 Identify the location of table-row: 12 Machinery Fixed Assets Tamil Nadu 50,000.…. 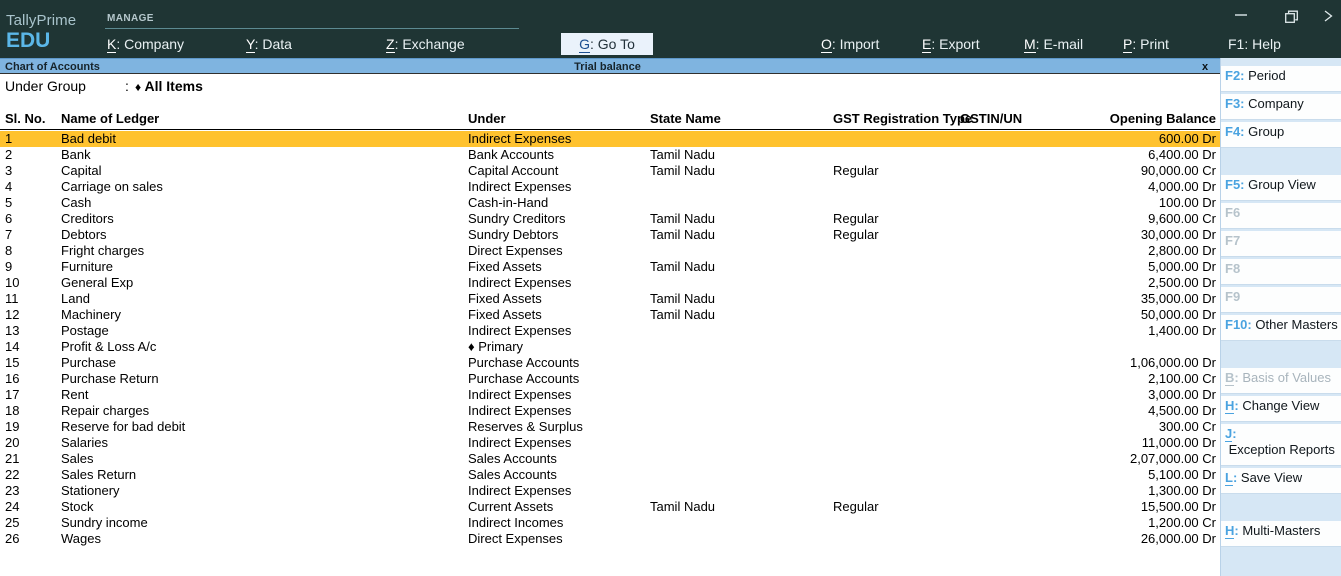
(610, 315).